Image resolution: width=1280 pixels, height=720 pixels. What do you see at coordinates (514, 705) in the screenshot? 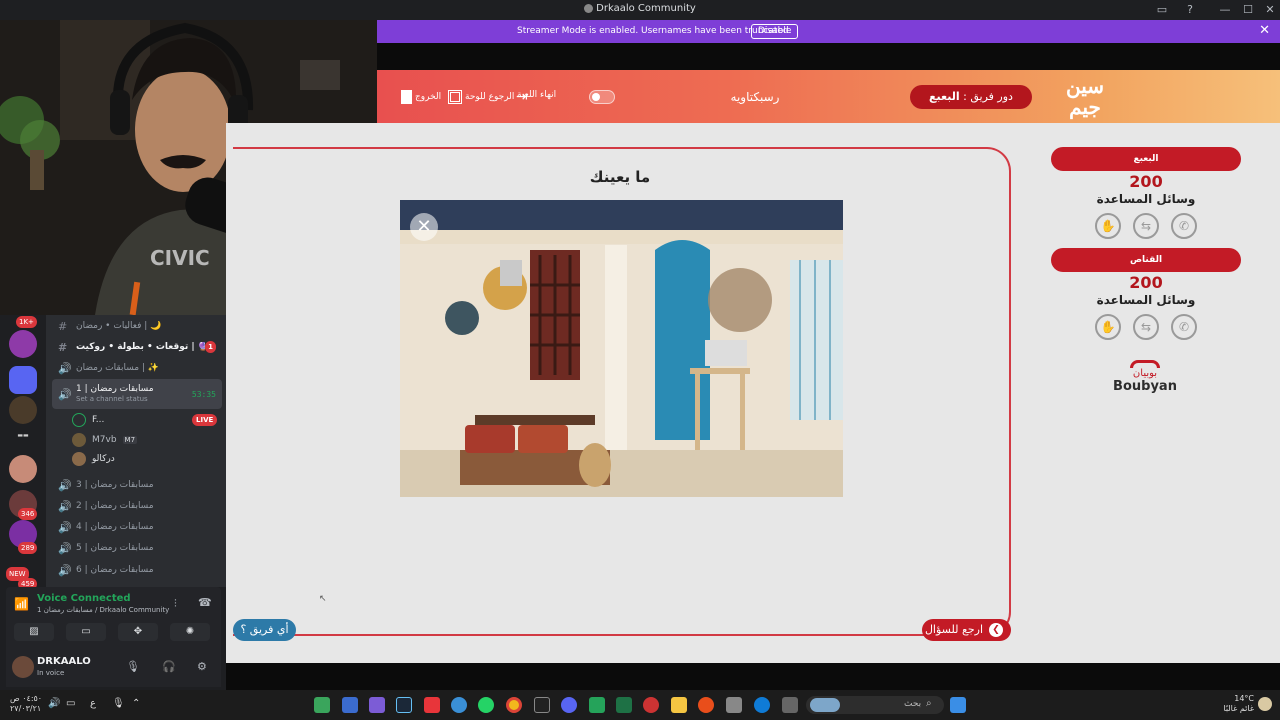
I see `chrome-icon` at bounding box center [514, 705].